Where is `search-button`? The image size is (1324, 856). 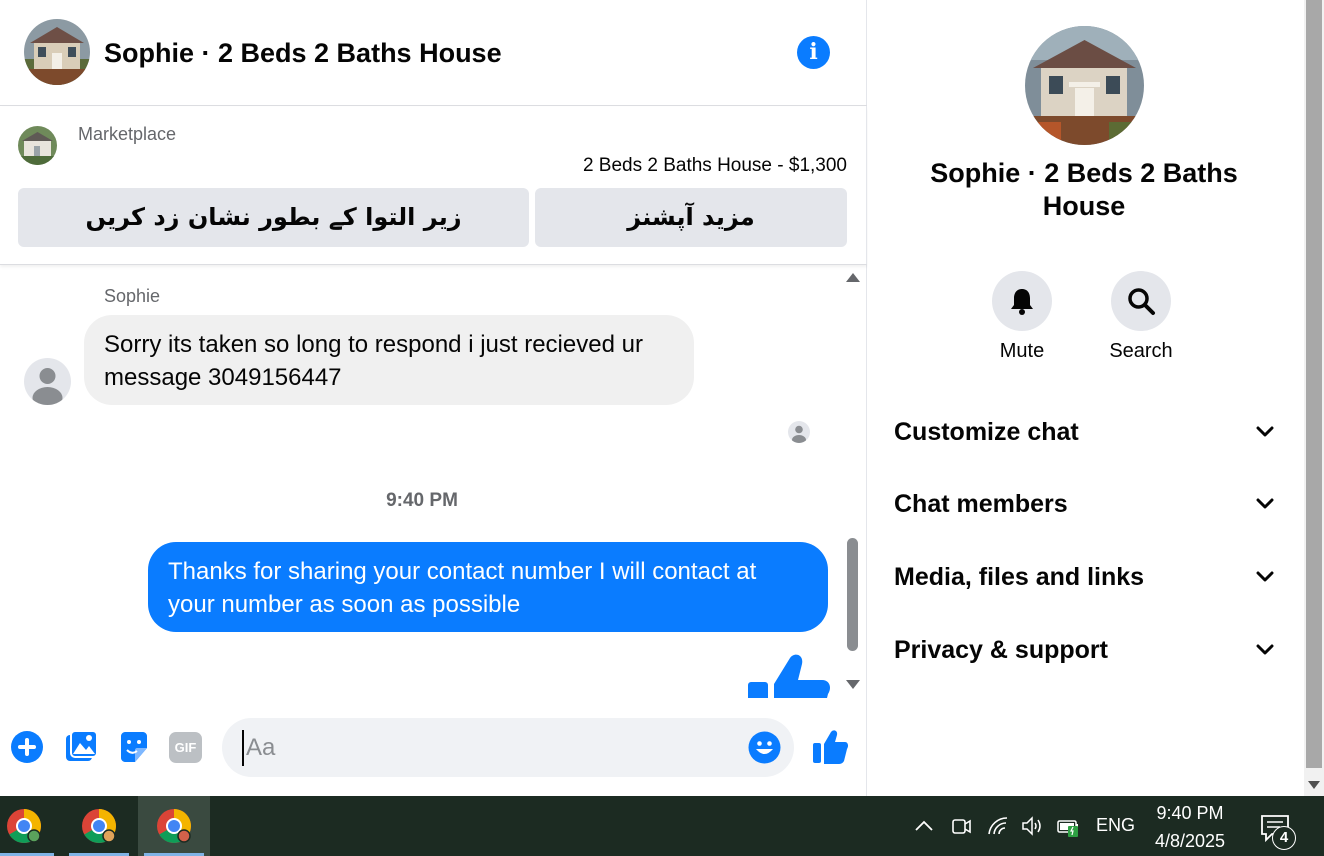 search-button is located at coordinates (1141, 301).